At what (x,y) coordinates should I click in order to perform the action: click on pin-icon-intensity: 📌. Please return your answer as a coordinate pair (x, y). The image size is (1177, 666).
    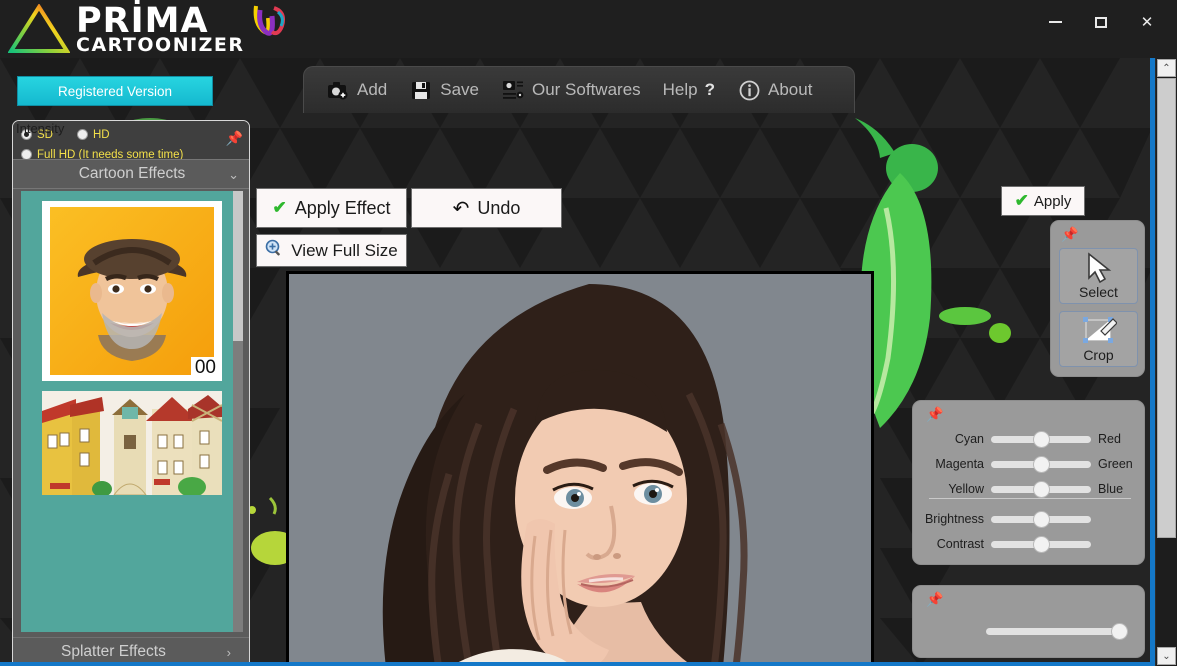
    Looking at the image, I should click on (934, 599).